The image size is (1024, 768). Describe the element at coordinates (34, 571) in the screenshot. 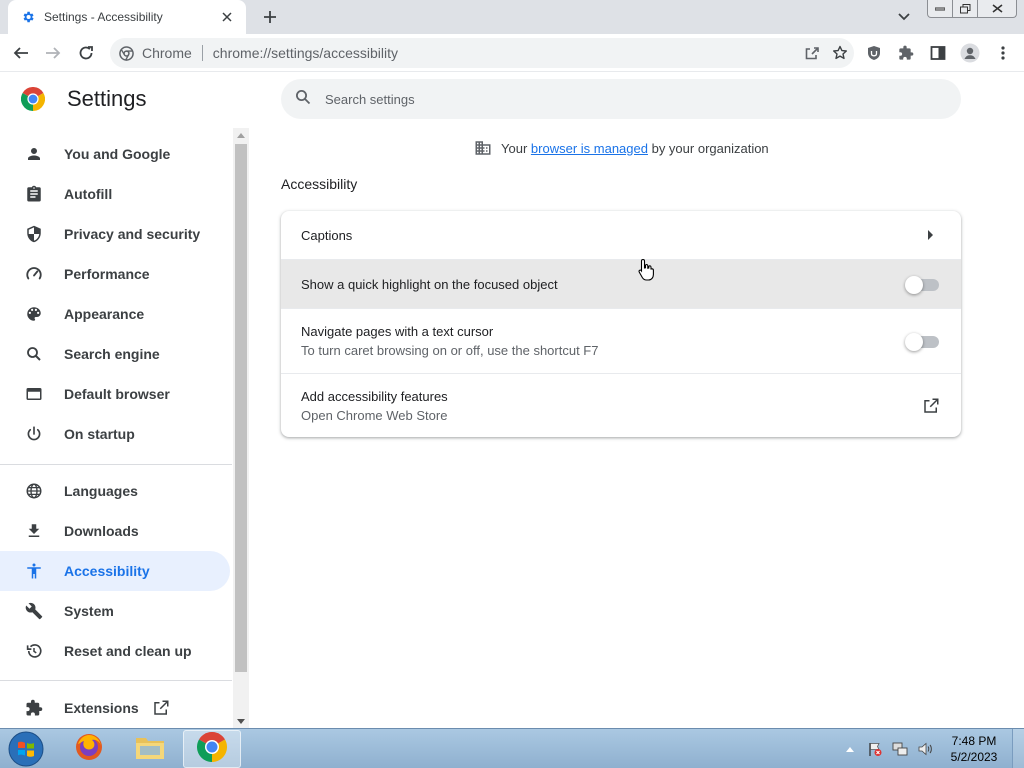

I see `accessibility-icon` at that location.